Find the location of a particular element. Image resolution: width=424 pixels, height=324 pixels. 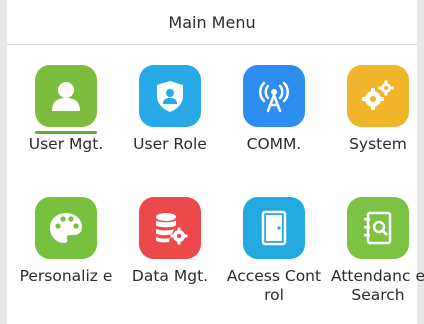

menu-item-personalize: Personaliz e is located at coordinates (66, 242).